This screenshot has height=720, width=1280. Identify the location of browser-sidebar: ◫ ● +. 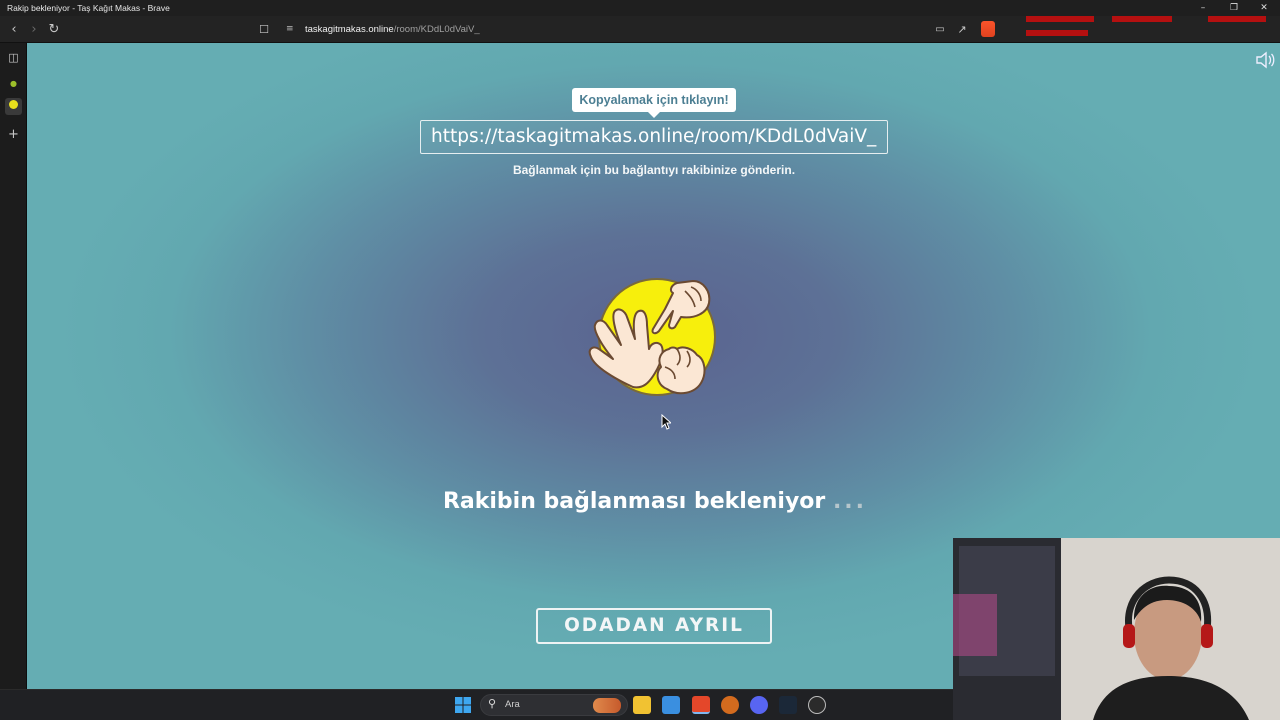
(13, 366).